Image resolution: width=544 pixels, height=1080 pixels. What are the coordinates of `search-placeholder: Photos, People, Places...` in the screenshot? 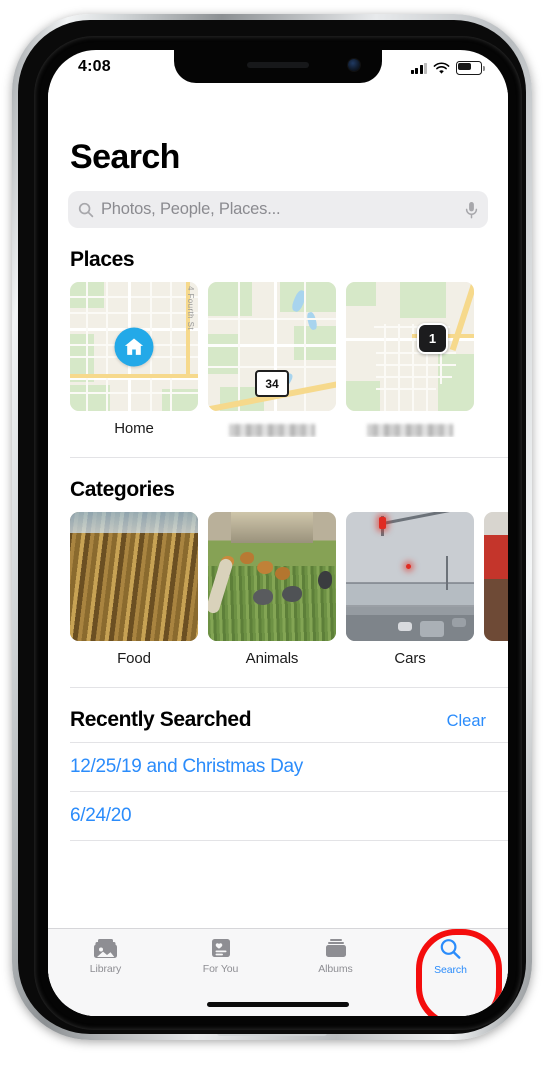 It's located at (191, 209).